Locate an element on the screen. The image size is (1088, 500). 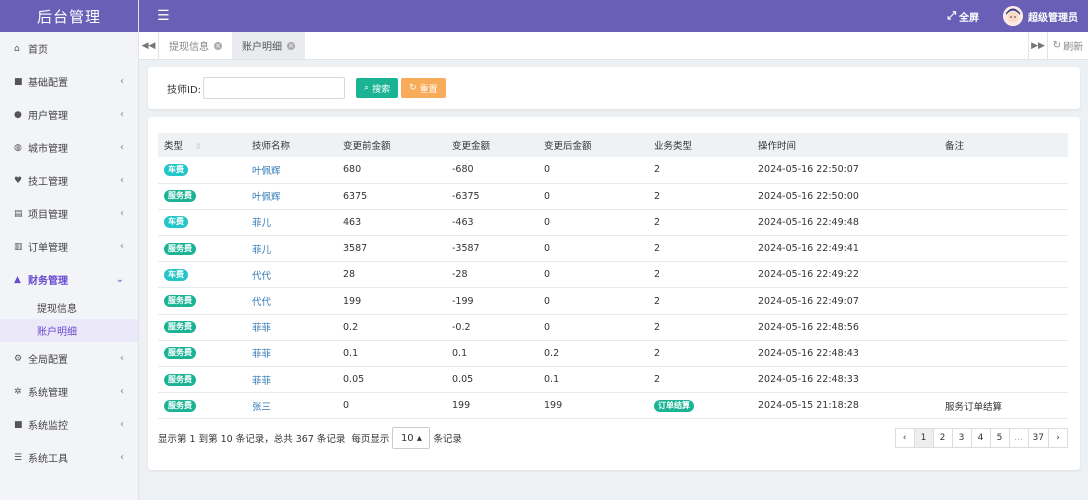
column-header: 变更前金额 is located at coordinates (367, 146).